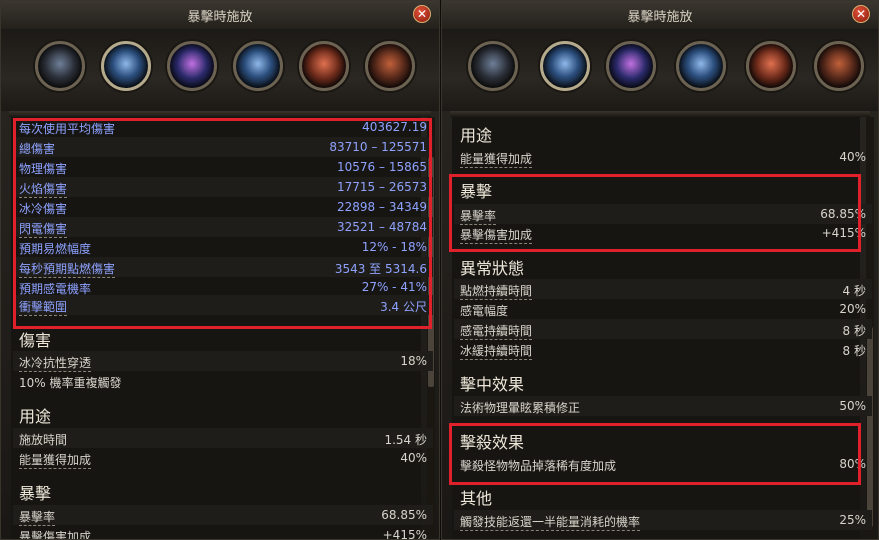 Image resolution: width=879 pixels, height=540 pixels. Describe the element at coordinates (663, 349) in the screenshot. I see `stat-row: 冰緩持續時間 8 秒` at that location.